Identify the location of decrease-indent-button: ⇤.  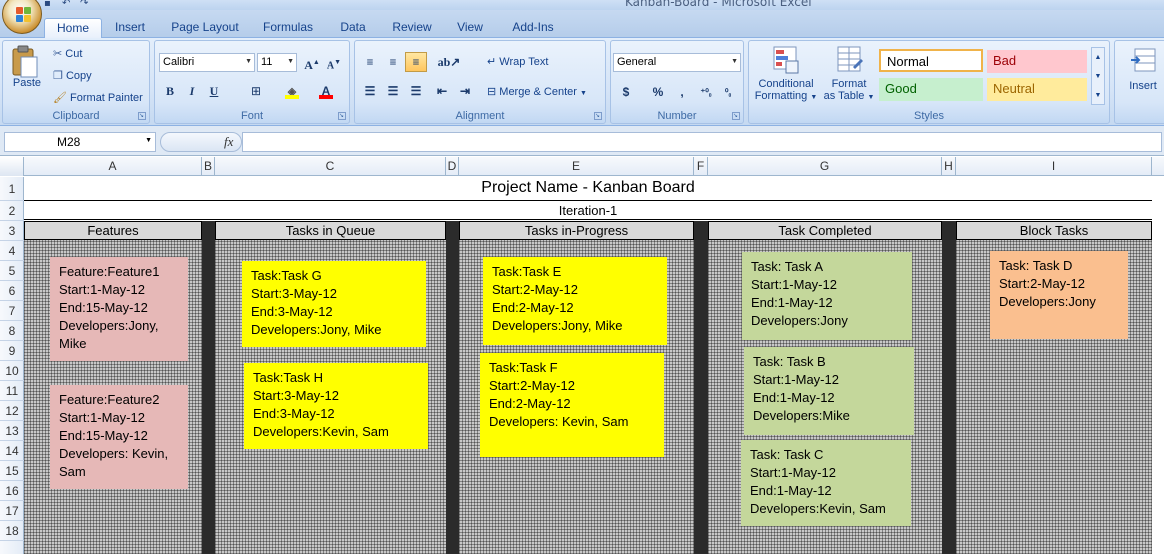
(442, 91).